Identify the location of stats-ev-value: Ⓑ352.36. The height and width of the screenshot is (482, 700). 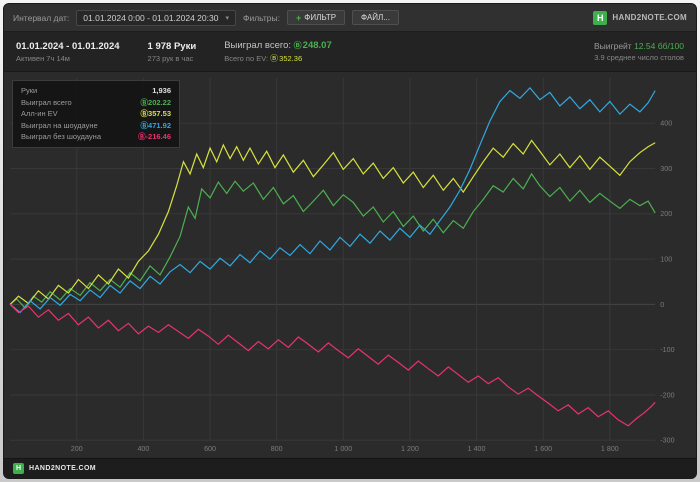
(286, 58).